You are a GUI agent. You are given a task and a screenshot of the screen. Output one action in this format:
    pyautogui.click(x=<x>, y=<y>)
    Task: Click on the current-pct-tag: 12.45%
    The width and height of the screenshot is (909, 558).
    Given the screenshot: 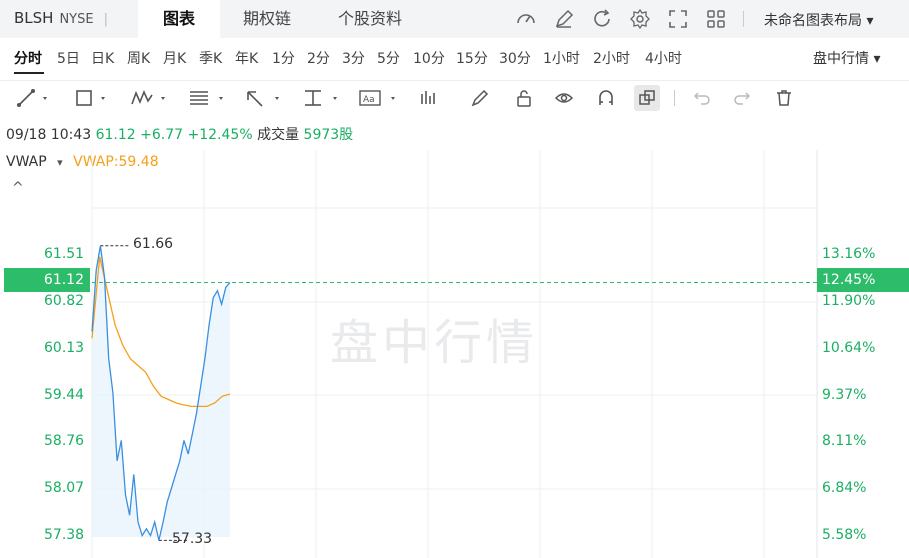 What is the action you would take?
    pyautogui.click(x=863, y=280)
    